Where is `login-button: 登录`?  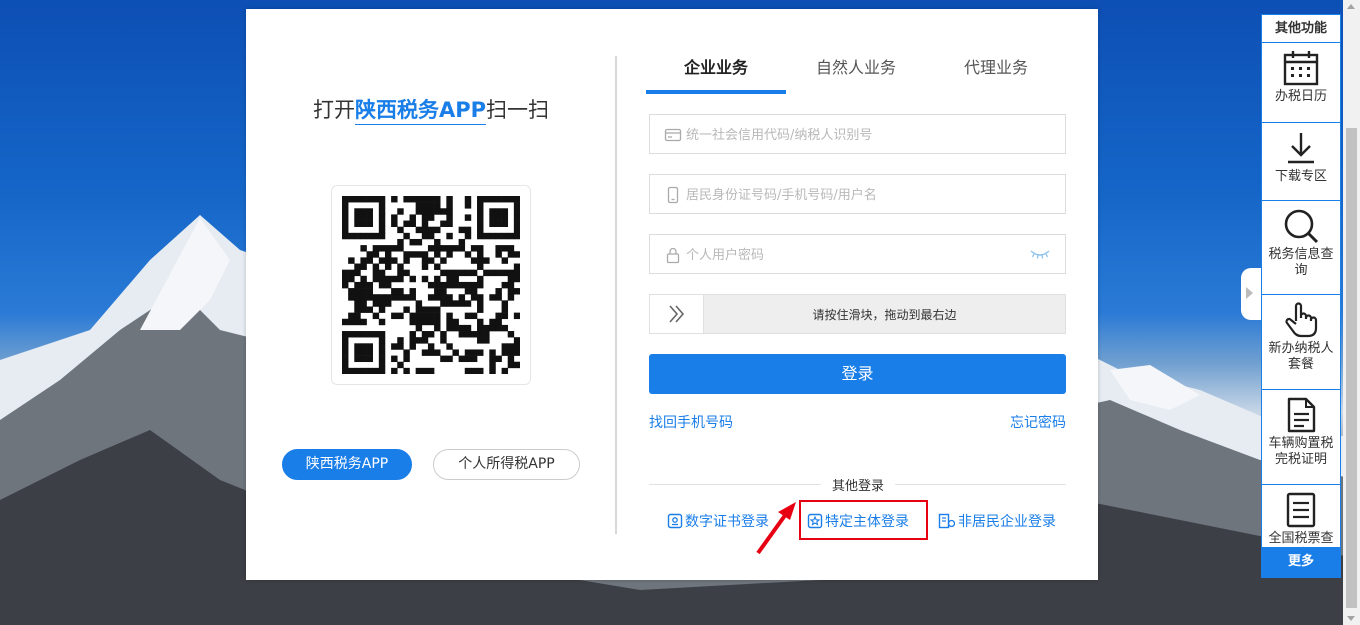 login-button: 登录 is located at coordinates (857, 374).